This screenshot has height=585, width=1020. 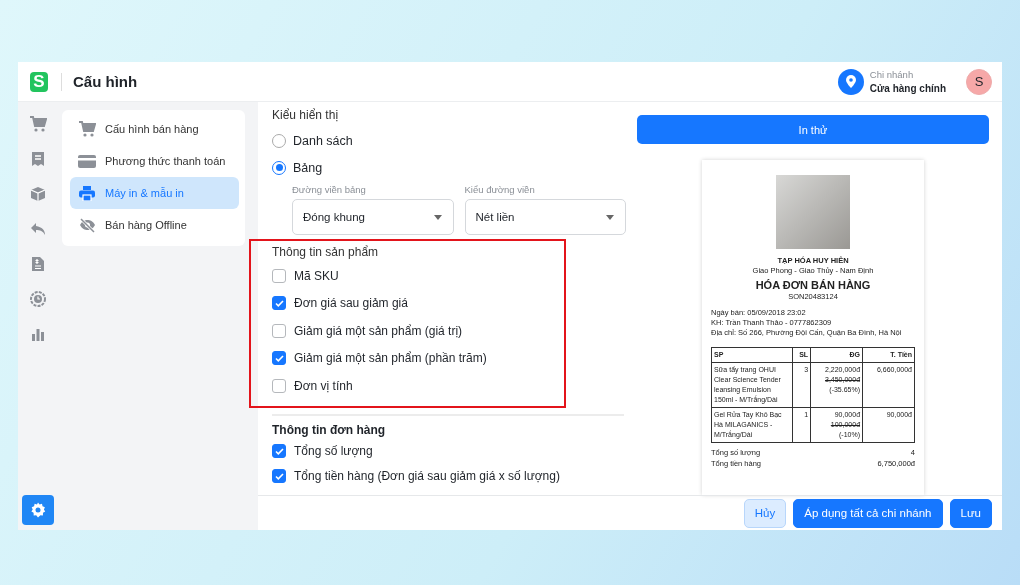 I want to click on location-pin-icon, so click(x=850, y=81).